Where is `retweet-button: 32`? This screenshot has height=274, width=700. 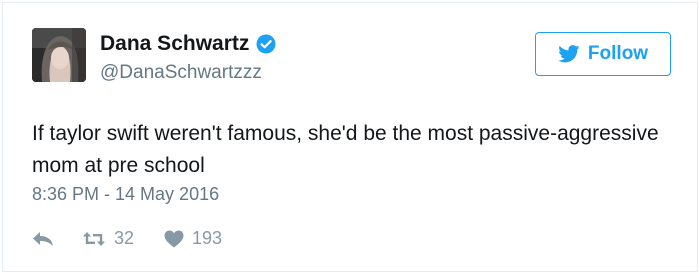
retweet-button: 32 is located at coordinates (108, 238).